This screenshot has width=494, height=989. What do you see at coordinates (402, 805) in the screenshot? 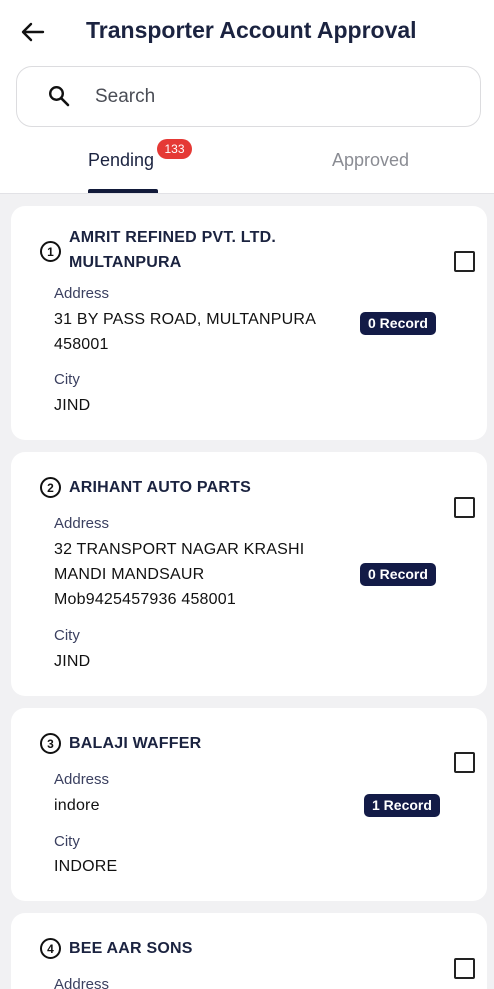
I see `record-count-badge: 1 Record` at bounding box center [402, 805].